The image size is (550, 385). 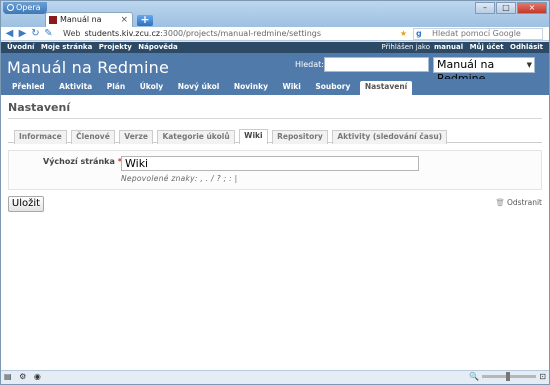 What do you see at coordinates (291, 87) in the screenshot?
I see `menu-wiki: Wiki` at bounding box center [291, 87].